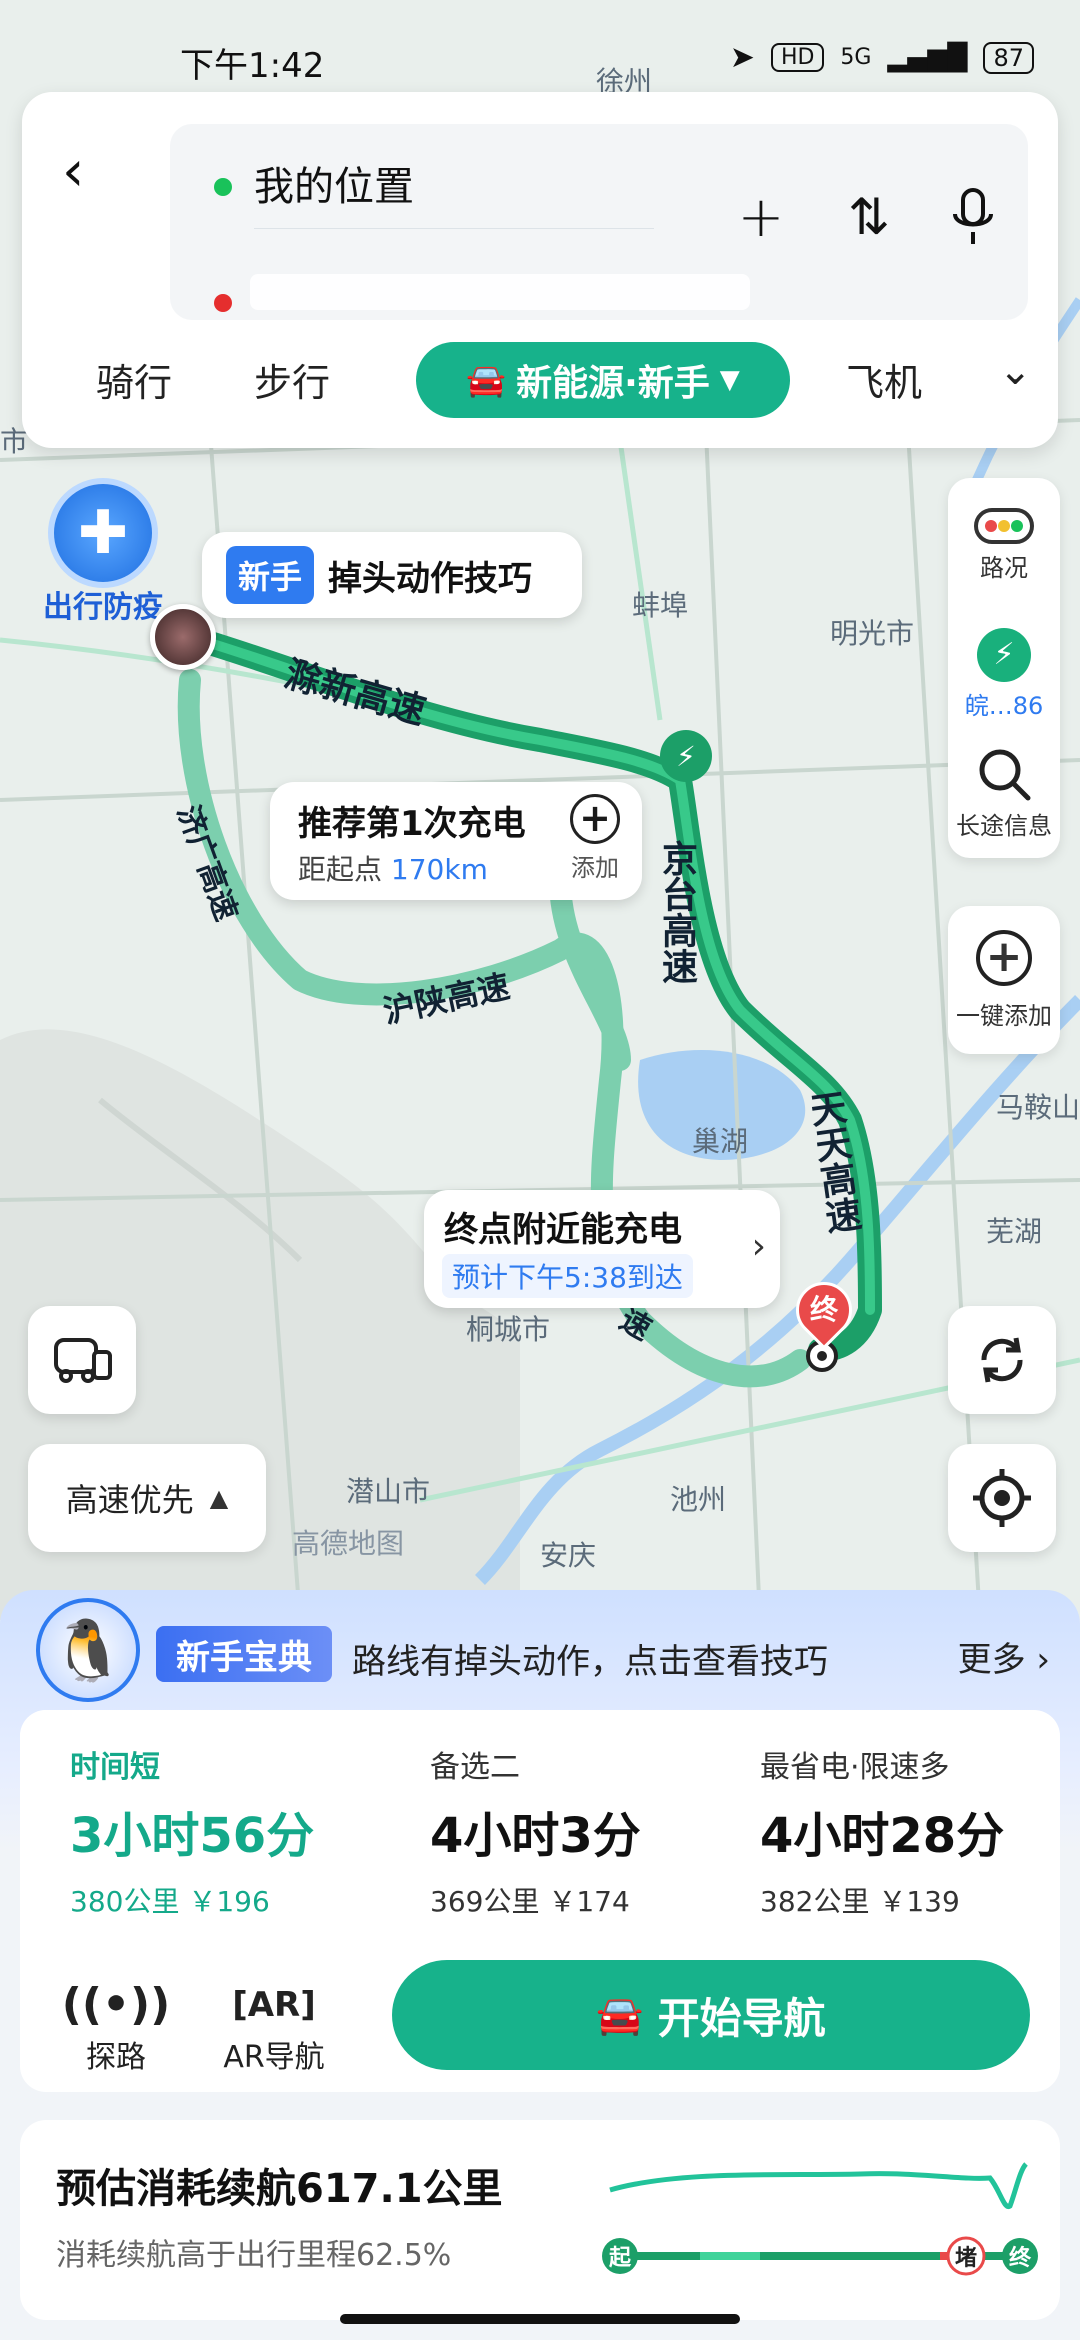 The height and width of the screenshot is (2340, 1080). What do you see at coordinates (340, 869) in the screenshot?
I see `charge-dist-prefix: 距起点` at bounding box center [340, 869].